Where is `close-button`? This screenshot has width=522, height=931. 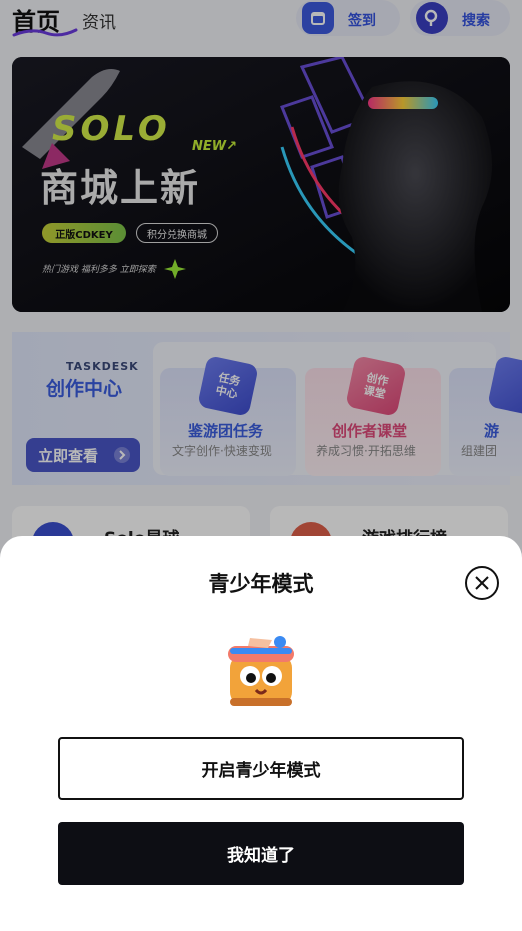 close-button is located at coordinates (482, 583).